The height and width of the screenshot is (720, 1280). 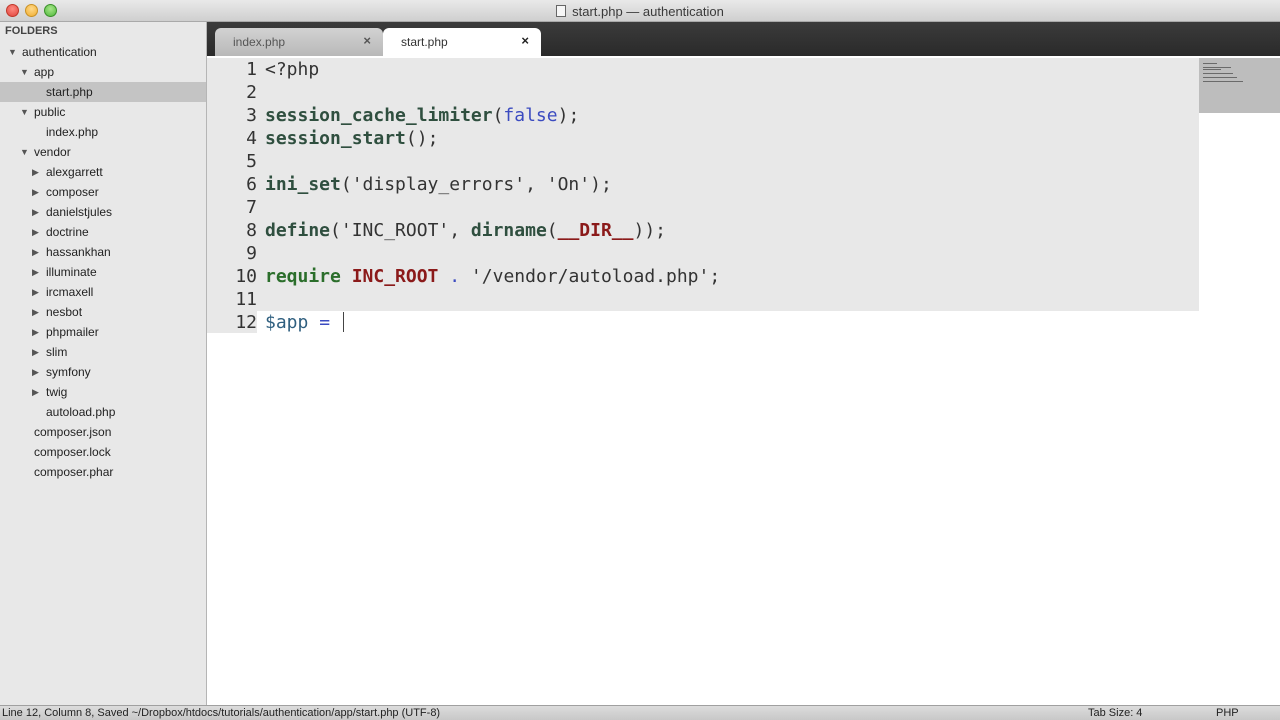 I want to click on code-line: <?php, so click(x=292, y=69).